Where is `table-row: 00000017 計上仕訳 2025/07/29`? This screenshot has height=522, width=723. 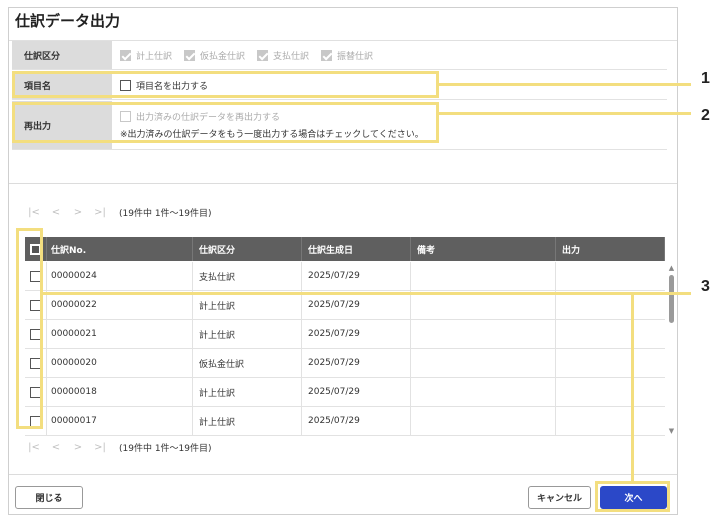 table-row: 00000017 計上仕訳 2025/07/29 is located at coordinates (345, 421).